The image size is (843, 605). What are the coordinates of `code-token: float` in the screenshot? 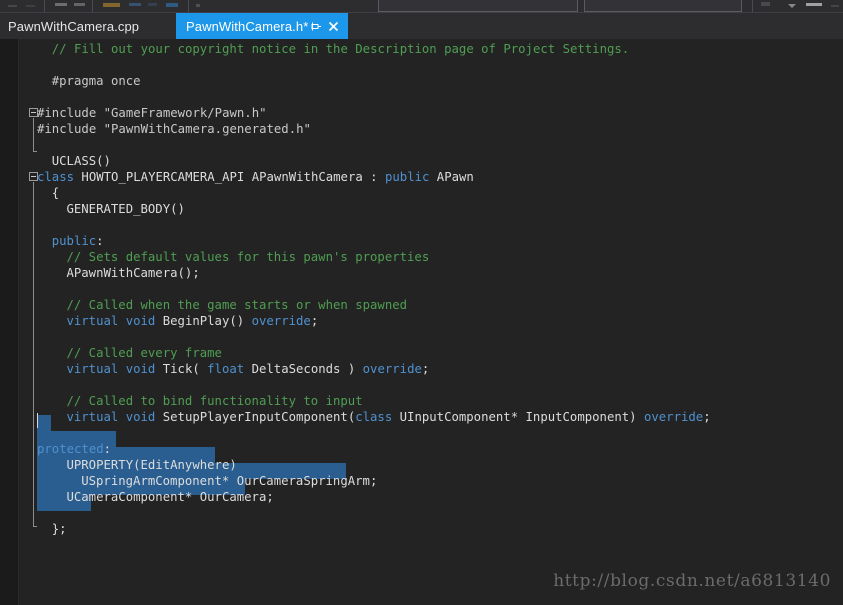 It's located at (226, 369).